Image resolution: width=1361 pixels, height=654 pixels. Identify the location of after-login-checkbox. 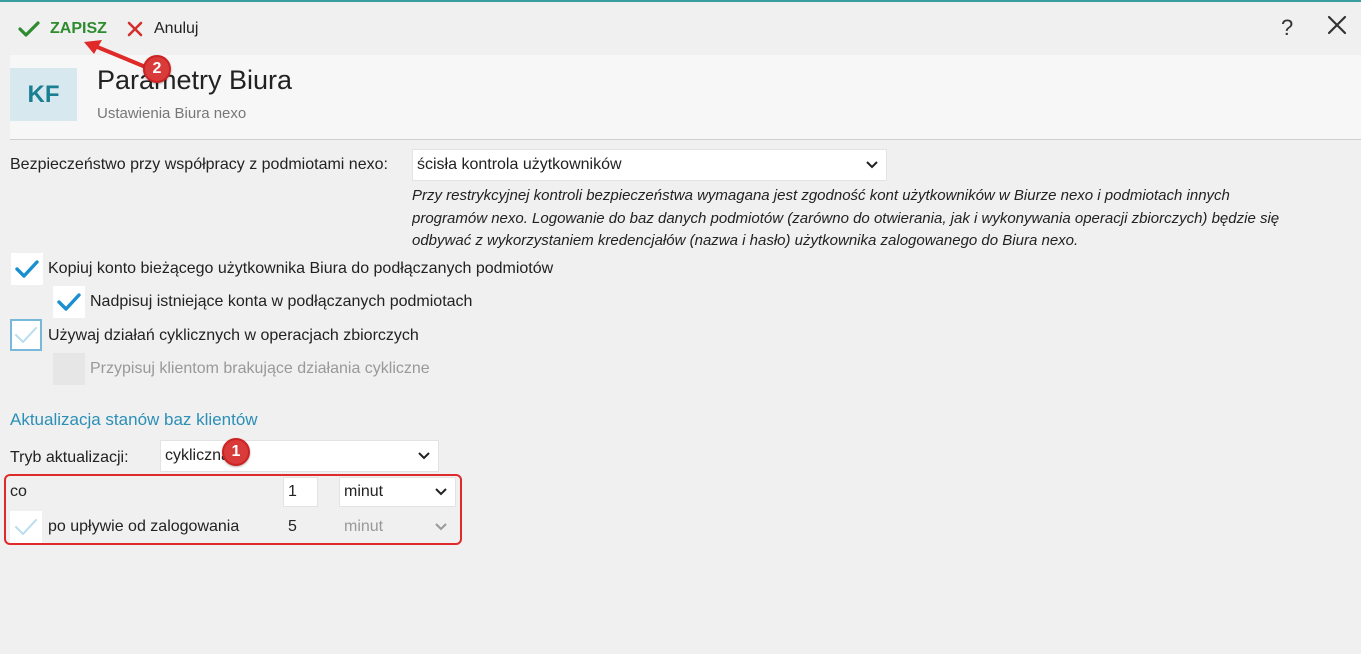
(26, 527).